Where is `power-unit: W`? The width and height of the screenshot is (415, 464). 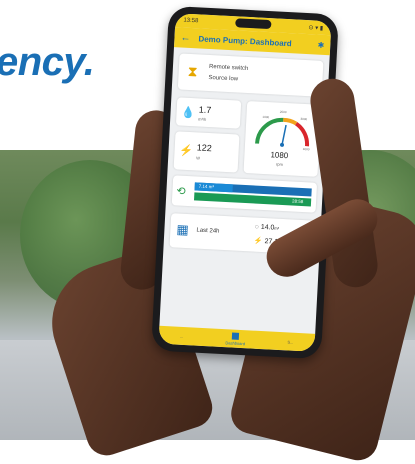
power-unit: W is located at coordinates (198, 158).